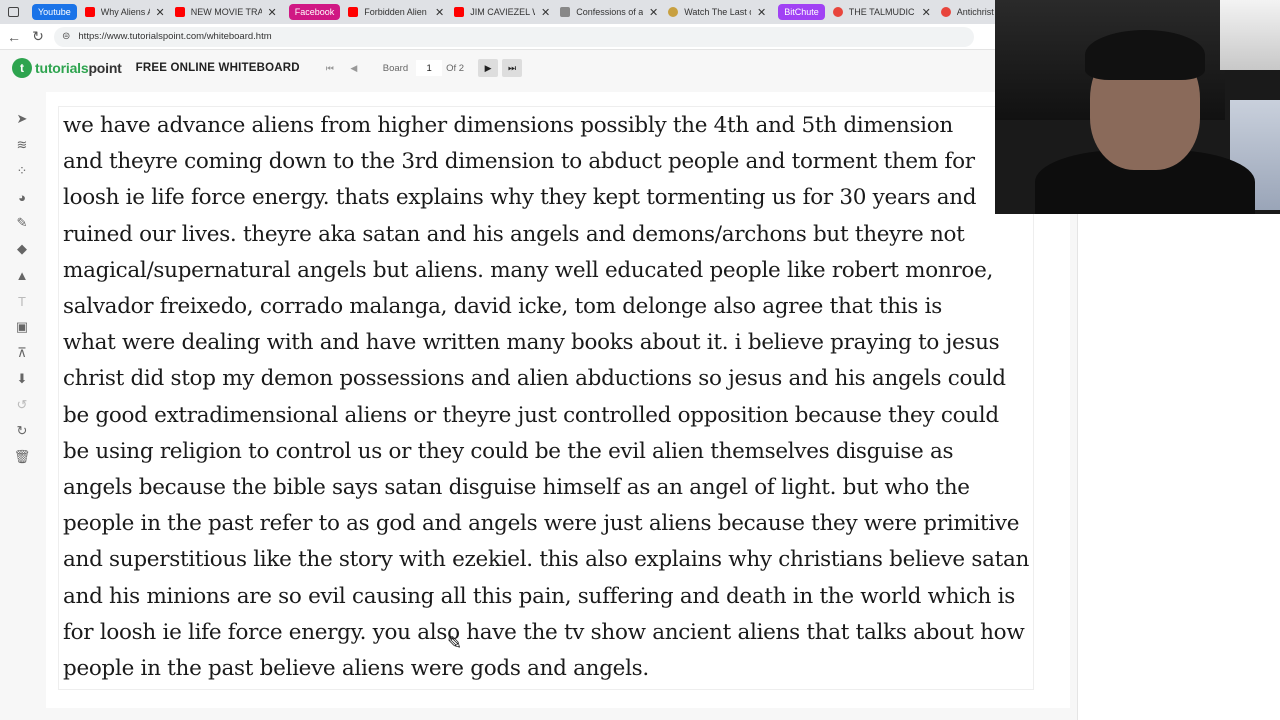  I want to click on tab-2: NEW MOVIE TRAIL✕, so click(226, 12).